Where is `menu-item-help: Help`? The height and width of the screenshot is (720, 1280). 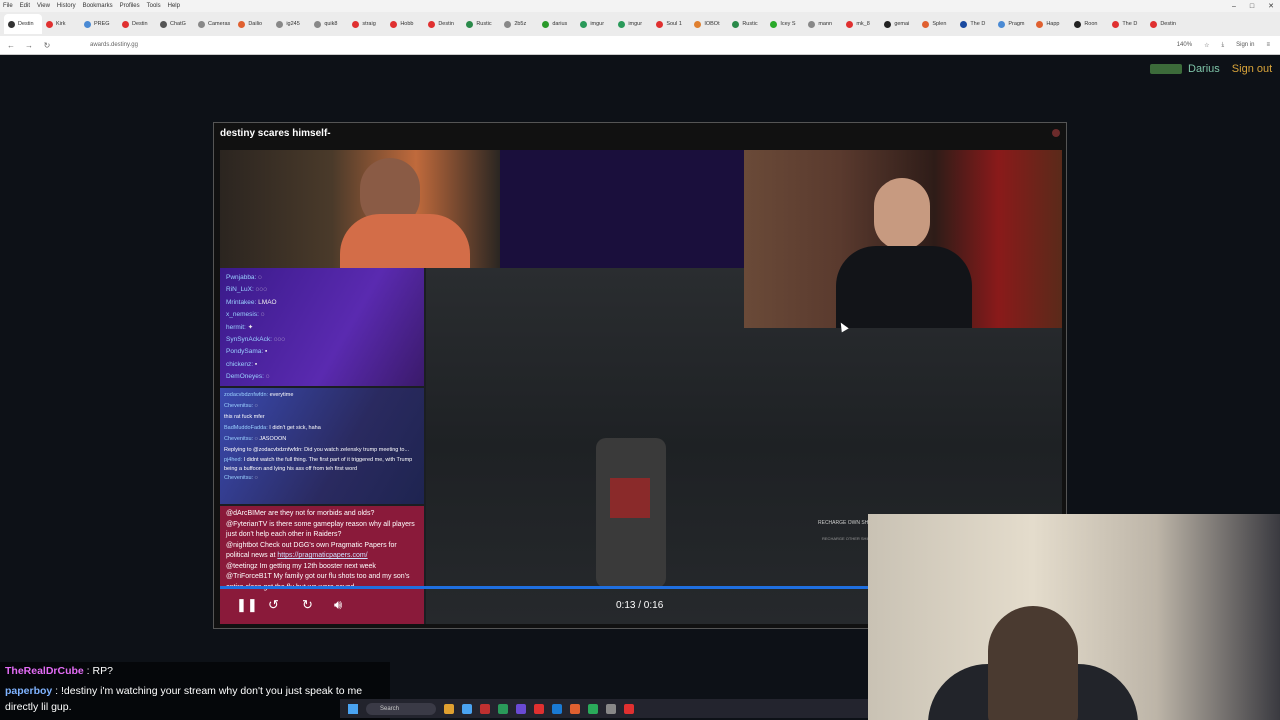
menu-item-help: Help is located at coordinates (174, 6).